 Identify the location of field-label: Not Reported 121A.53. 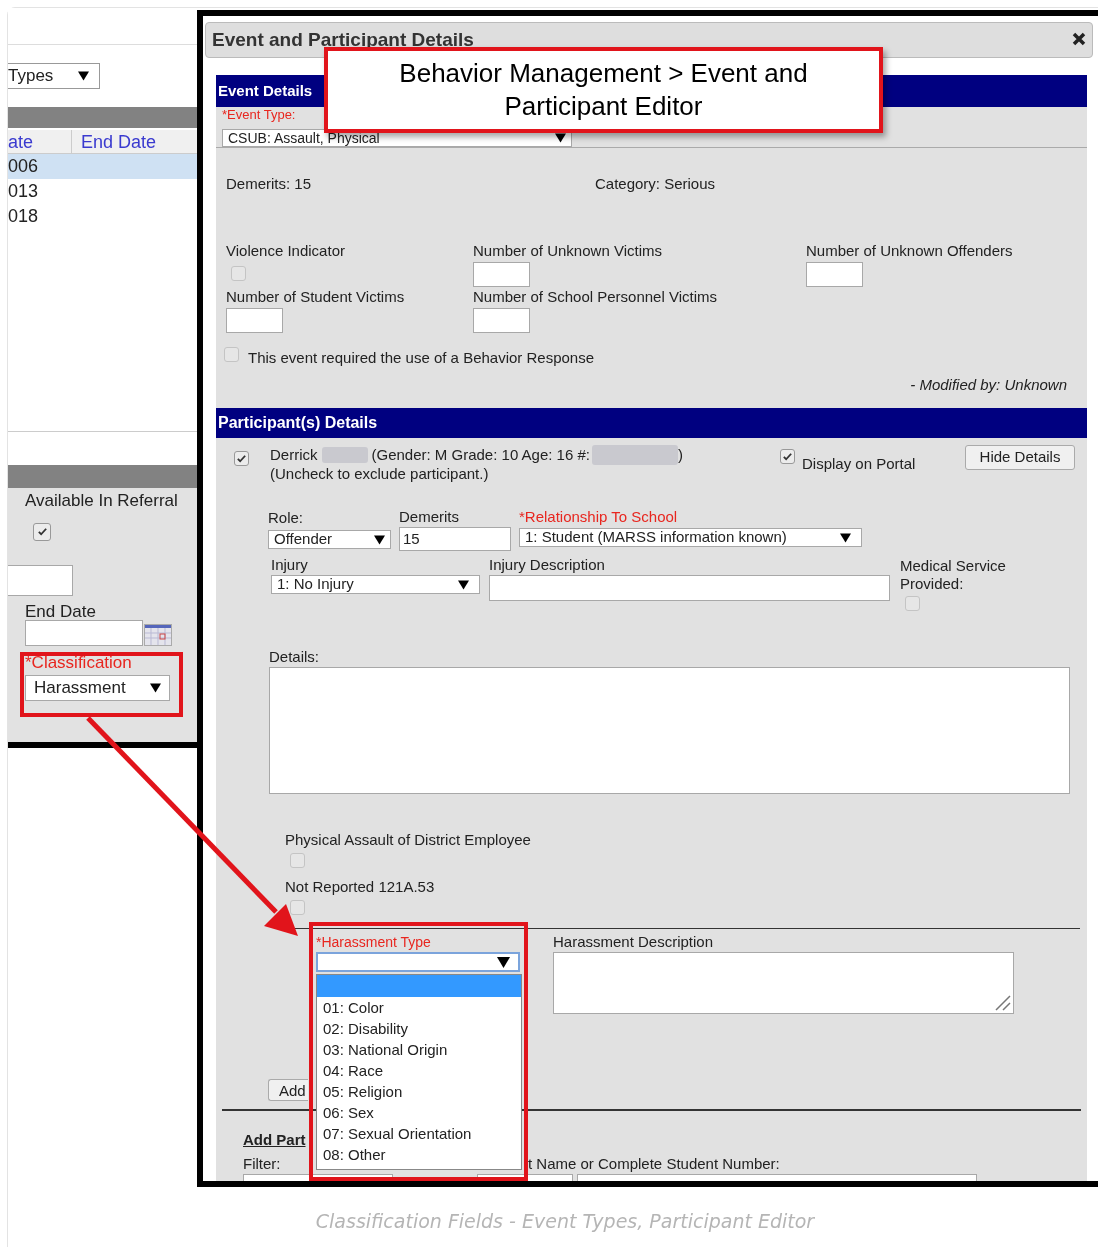
(360, 887).